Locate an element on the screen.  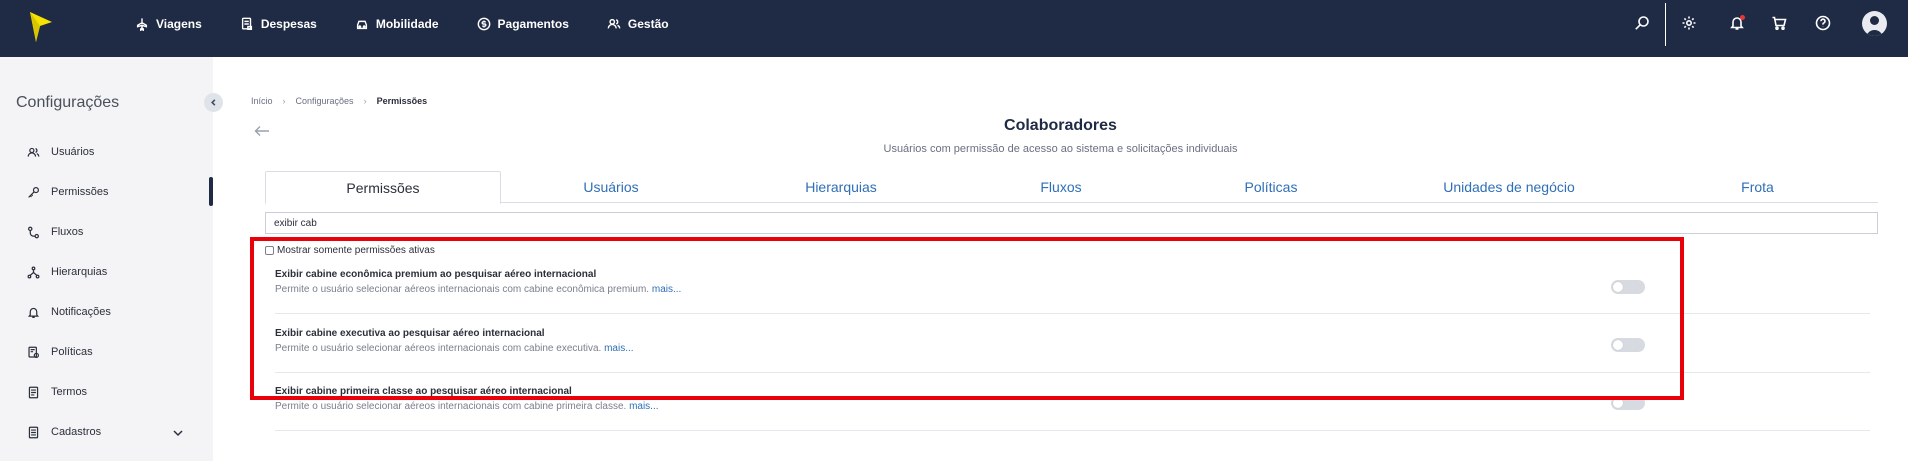
collapse-sidebar-button is located at coordinates (213, 102).